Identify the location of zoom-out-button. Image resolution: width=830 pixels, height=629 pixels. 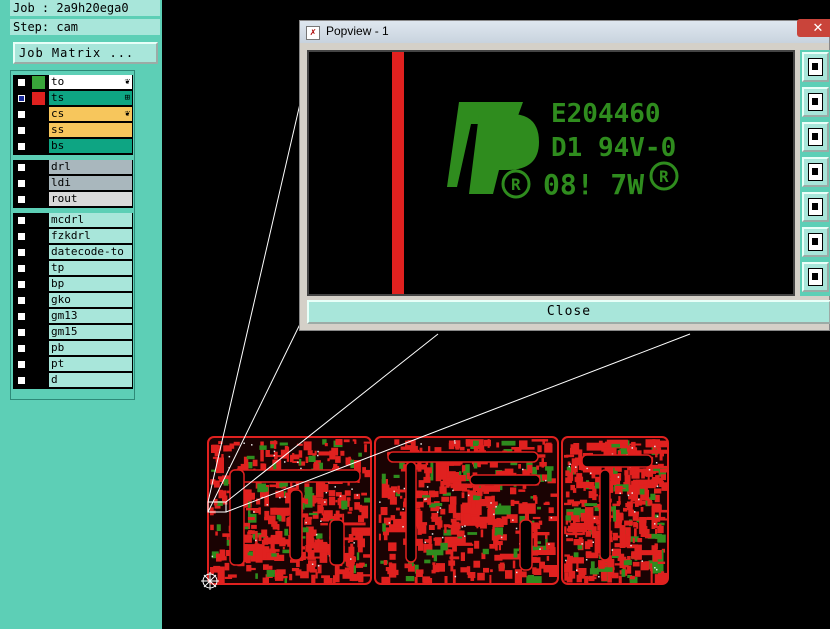
(815, 277).